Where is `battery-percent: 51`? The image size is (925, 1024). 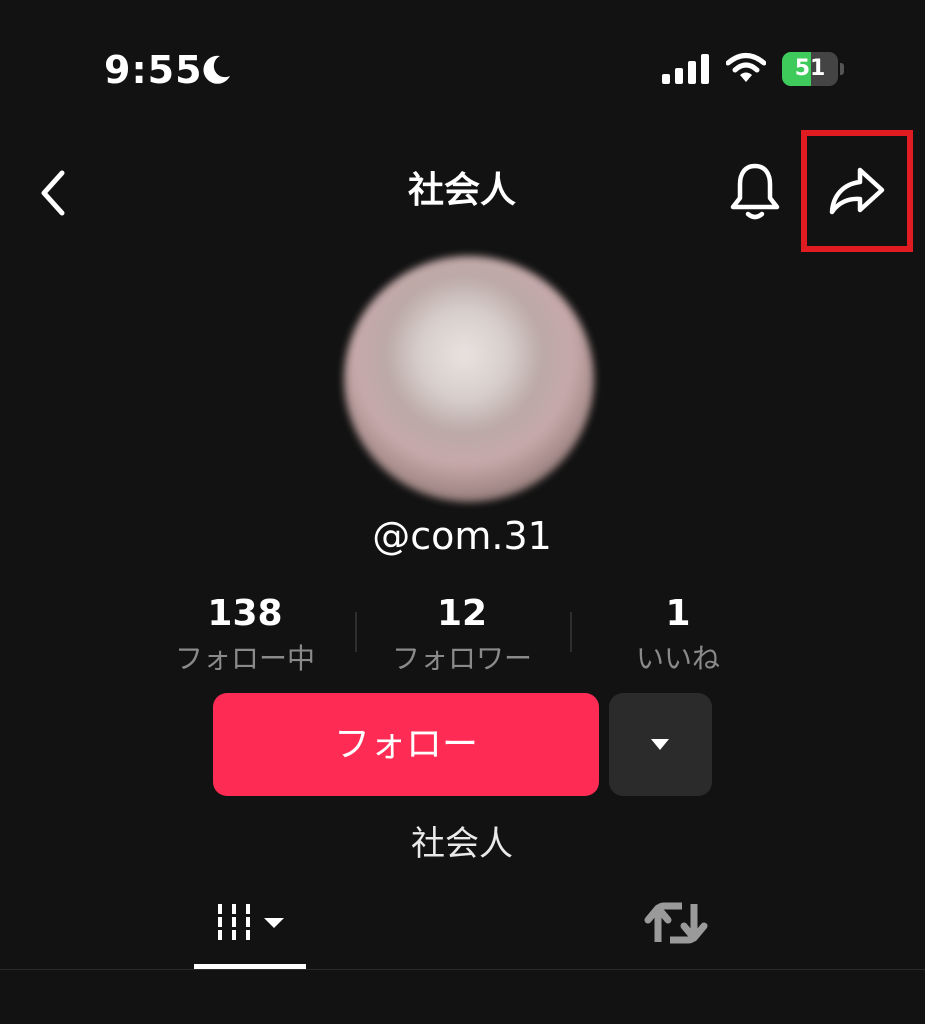
battery-percent: 51 is located at coordinates (810, 68).